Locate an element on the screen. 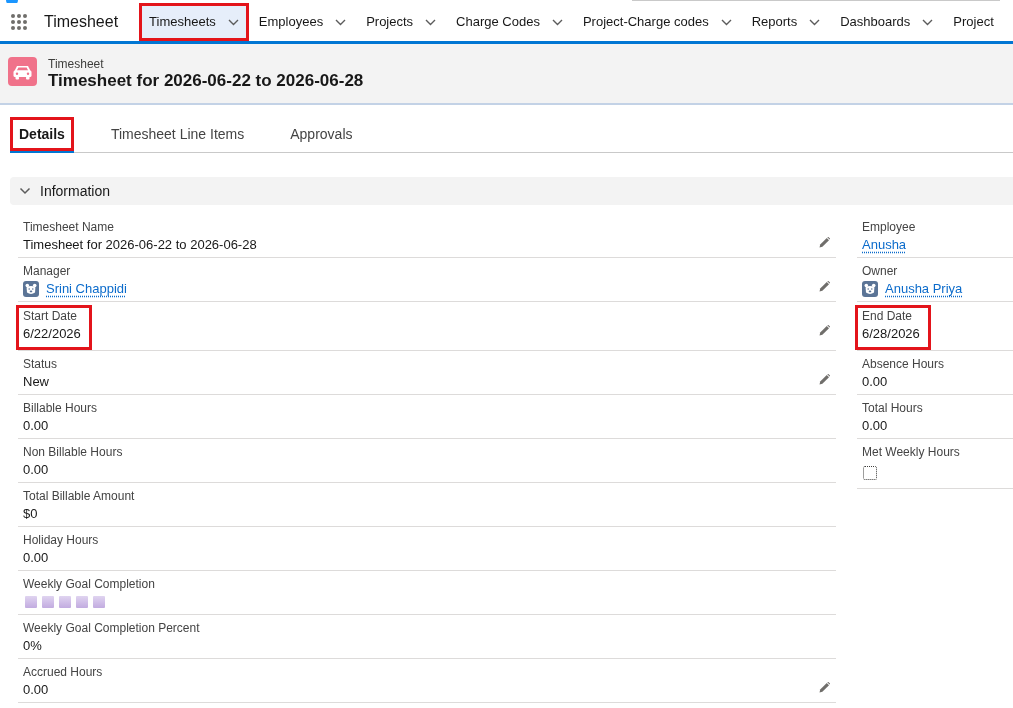  field-label: Weekly Goal Completion Percent is located at coordinates (111, 628).